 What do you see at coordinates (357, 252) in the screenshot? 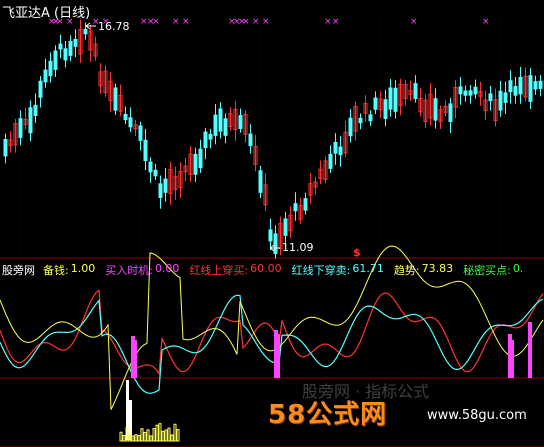
I see `signal-marker: $` at bounding box center [357, 252].